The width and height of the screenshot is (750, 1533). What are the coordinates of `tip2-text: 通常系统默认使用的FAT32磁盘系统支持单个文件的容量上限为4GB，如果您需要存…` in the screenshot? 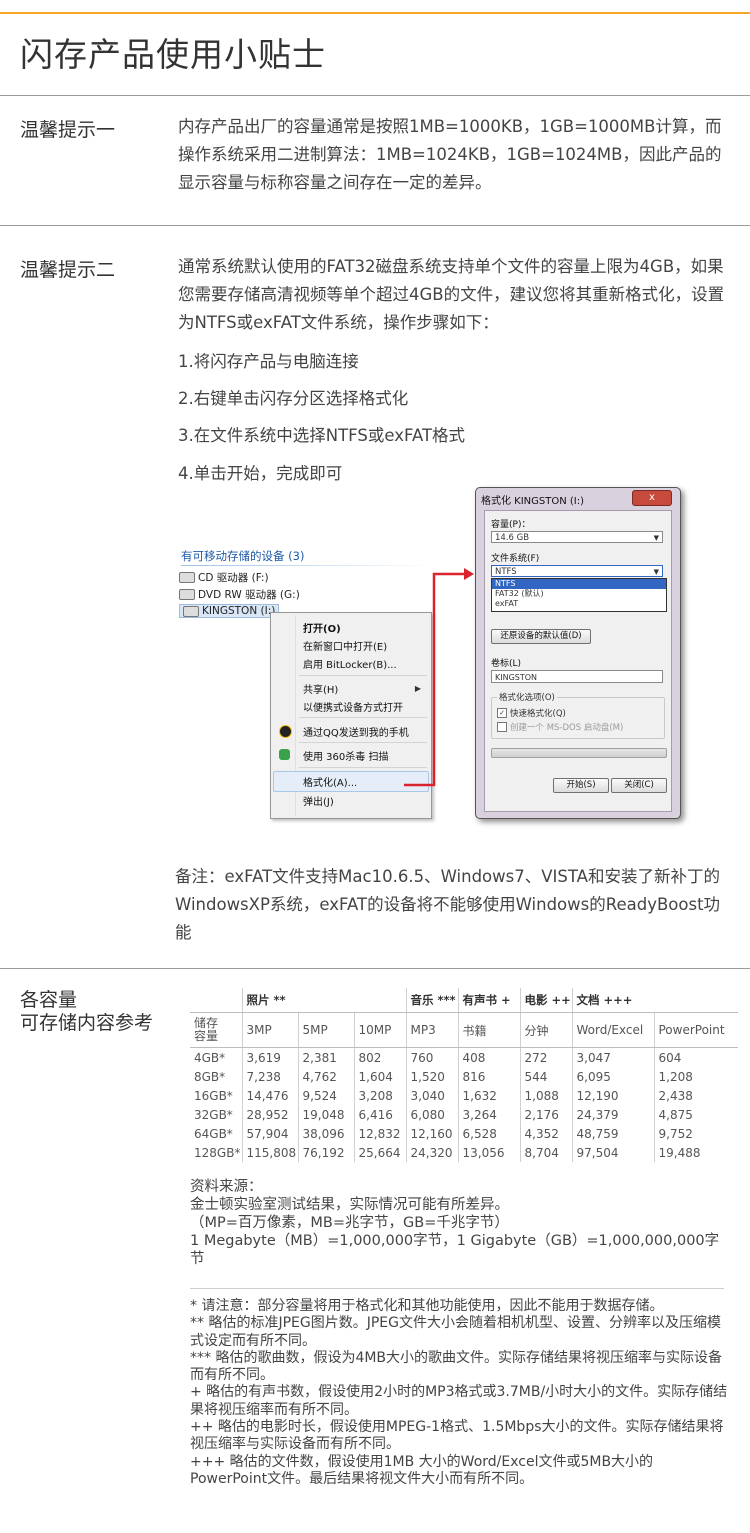 It's located at (451, 294).